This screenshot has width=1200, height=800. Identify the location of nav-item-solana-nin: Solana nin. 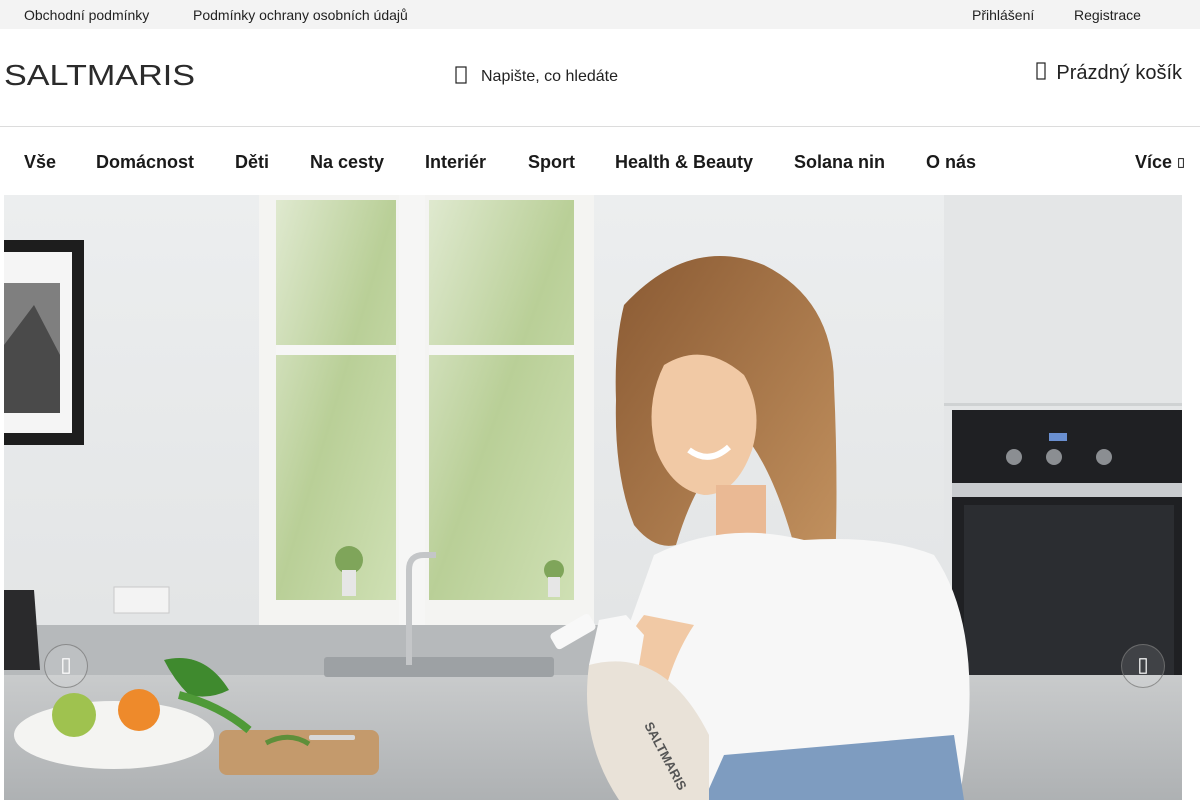
(839, 162).